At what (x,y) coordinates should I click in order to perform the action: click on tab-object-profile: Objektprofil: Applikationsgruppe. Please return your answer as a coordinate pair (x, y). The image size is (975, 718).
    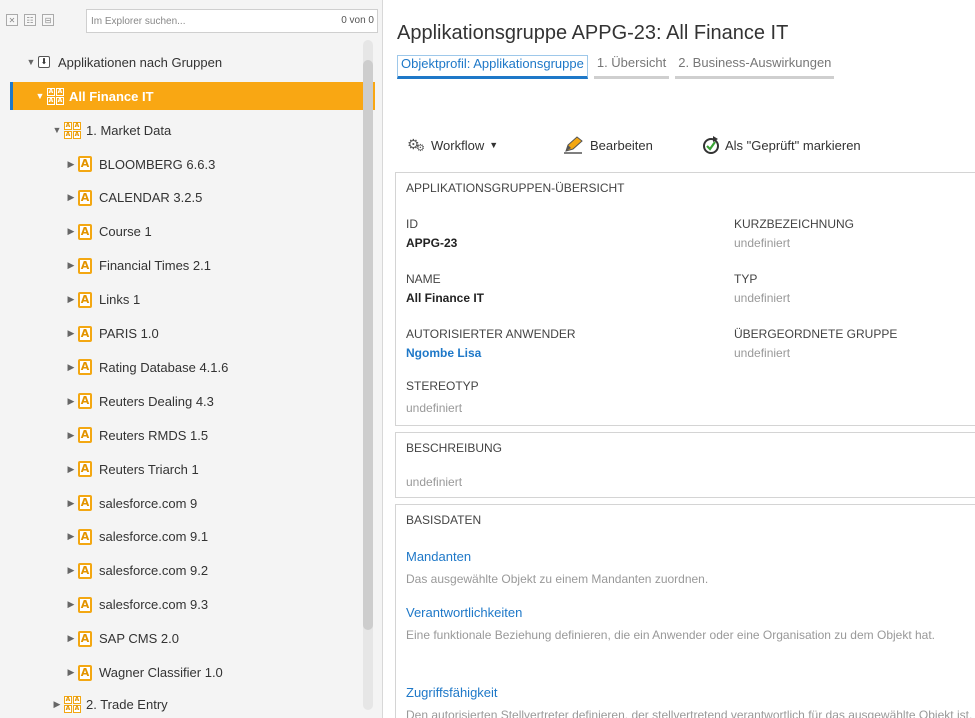
    Looking at the image, I should click on (492, 67).